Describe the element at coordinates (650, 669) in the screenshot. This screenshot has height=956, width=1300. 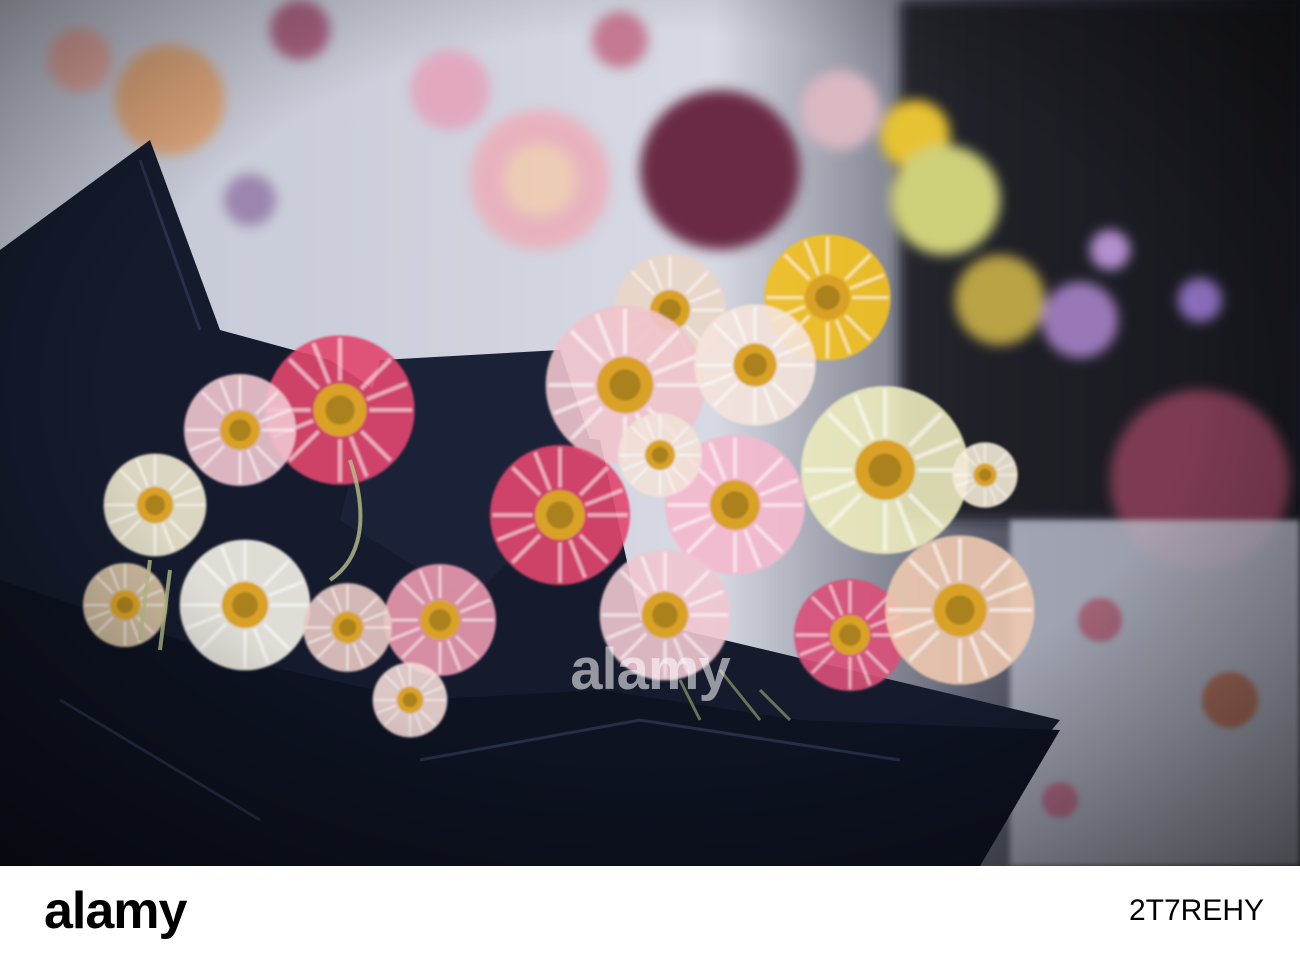
I see `watermark-text: alamy` at that location.